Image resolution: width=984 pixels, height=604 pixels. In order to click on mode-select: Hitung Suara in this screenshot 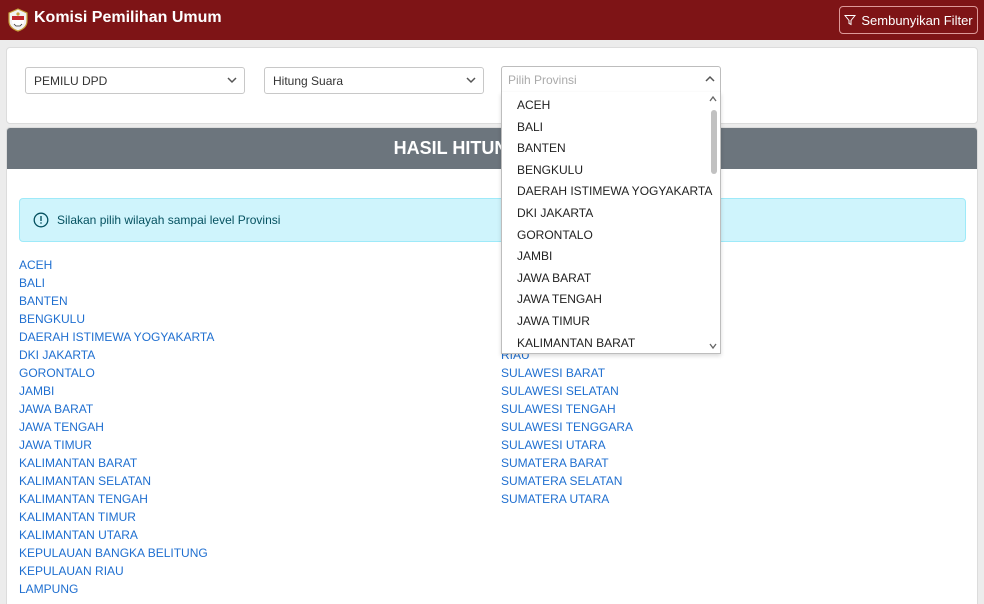, I will do `click(374, 80)`.